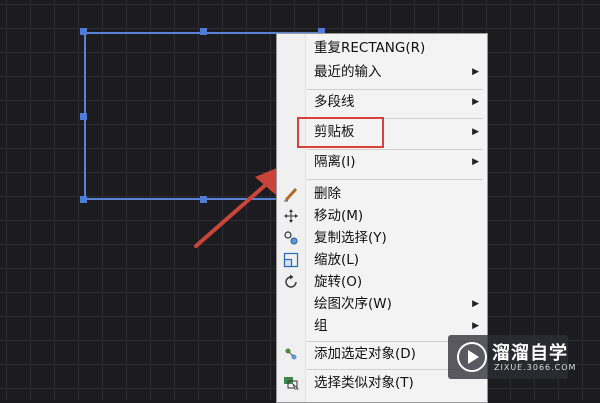 The height and width of the screenshot is (403, 600). What do you see at coordinates (535, 367) in the screenshot?
I see `watermark-subtitle: ZIXUE.3066.COM` at bounding box center [535, 367].